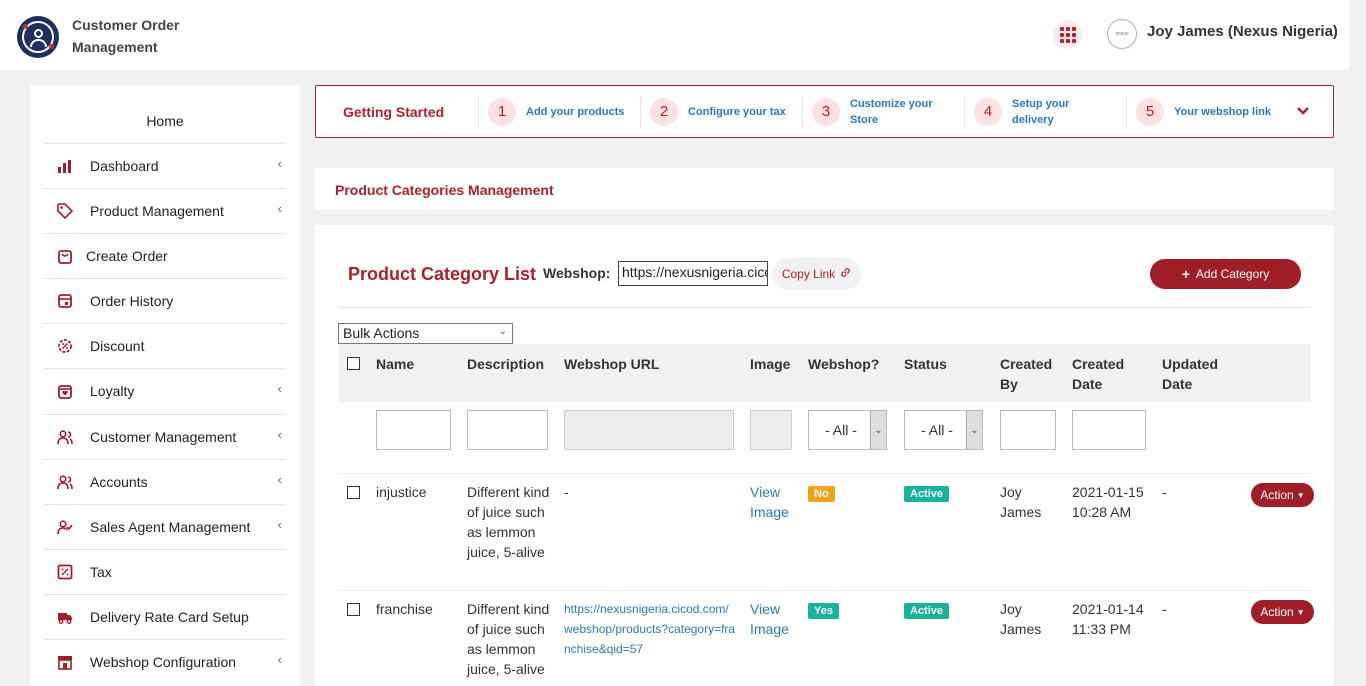 The width and height of the screenshot is (1366, 686). I want to click on step-number: 2, so click(664, 111).